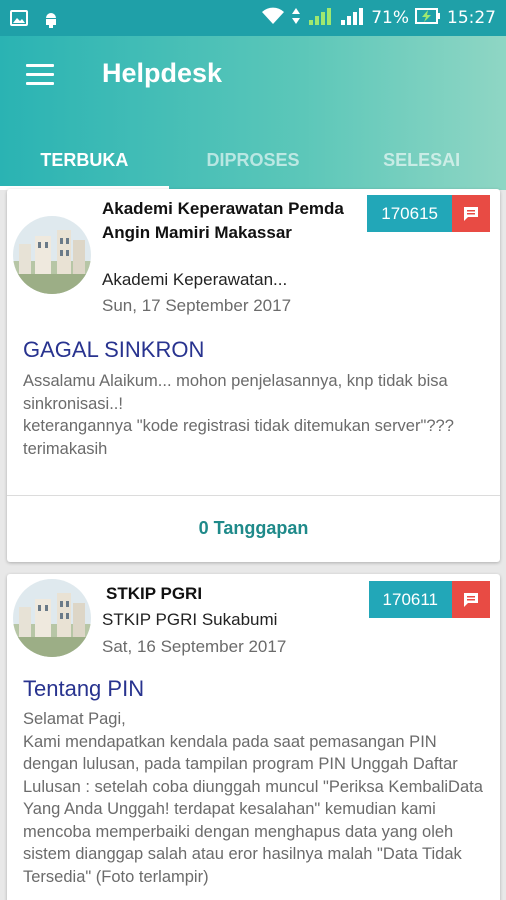  I want to click on ticket-number: 170611, so click(410, 599).